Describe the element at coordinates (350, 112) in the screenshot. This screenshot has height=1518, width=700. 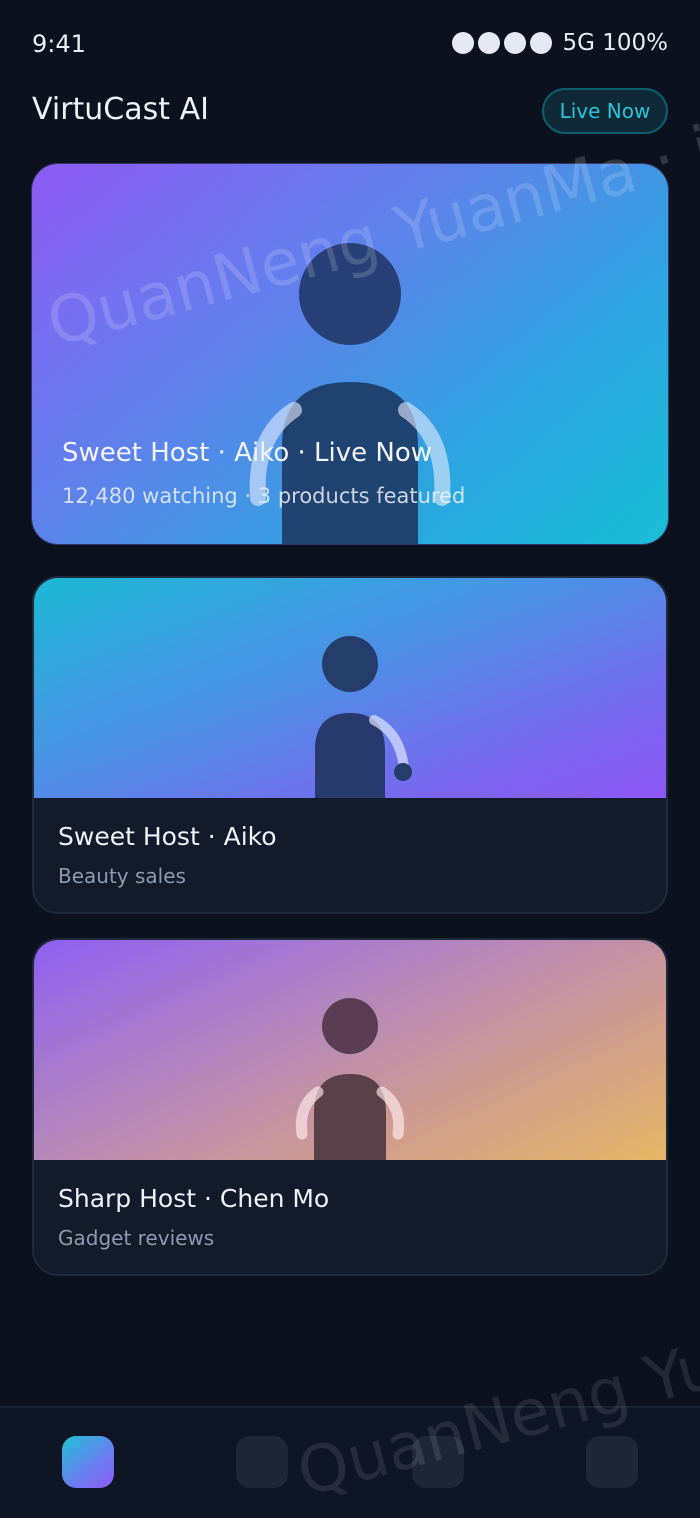
I see `app-header: VirtuCast AI Live Now` at that location.